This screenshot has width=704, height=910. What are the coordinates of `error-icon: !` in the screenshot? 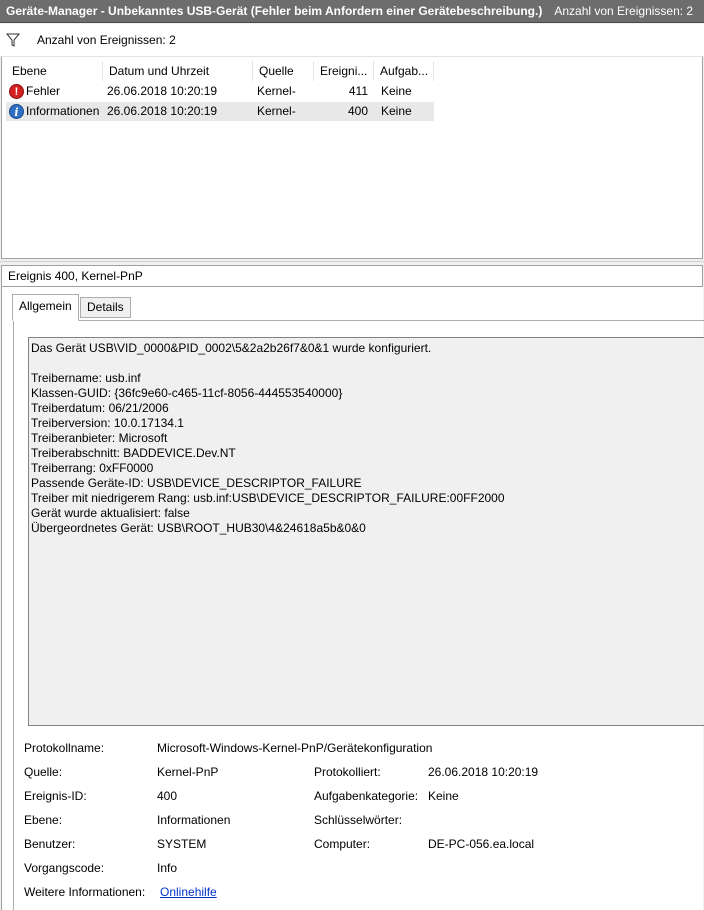 It's located at (16, 91).